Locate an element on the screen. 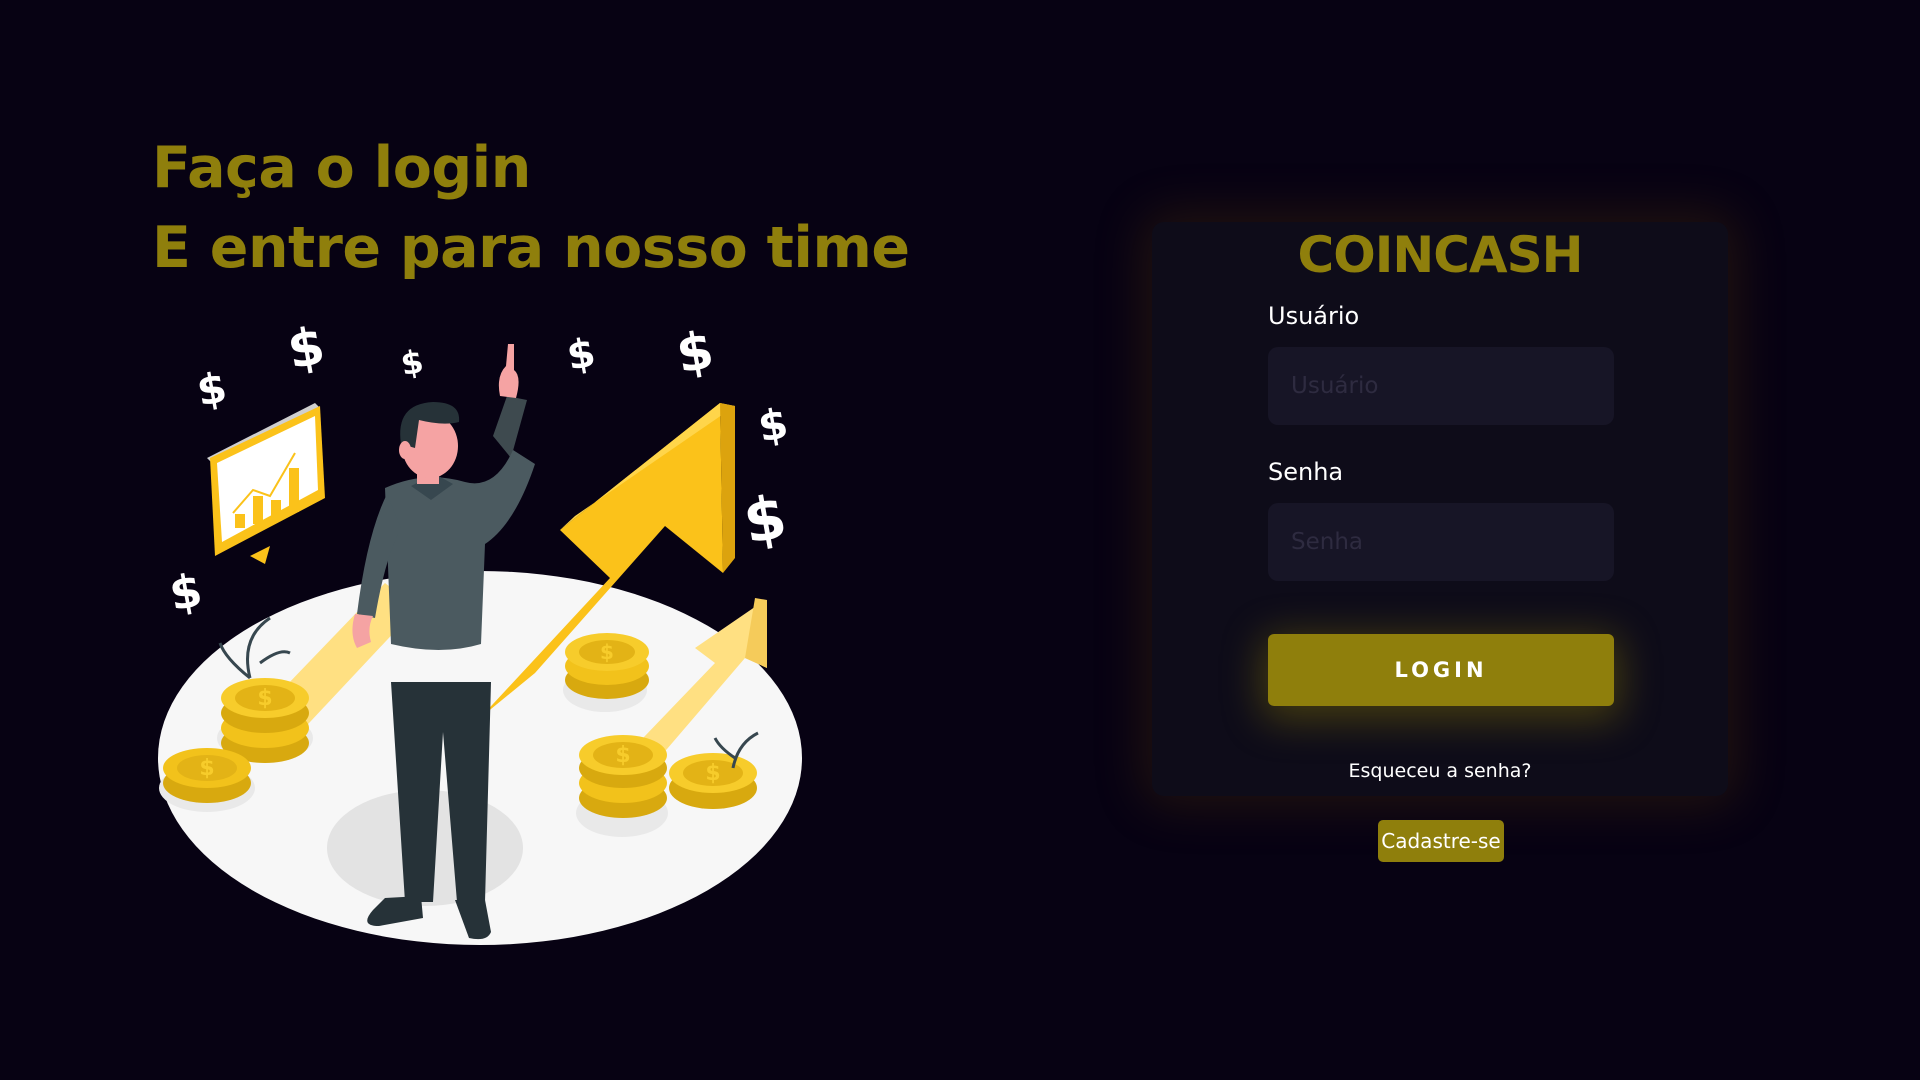 The image size is (1920, 1080). login-button: LOGIN is located at coordinates (1441, 670).